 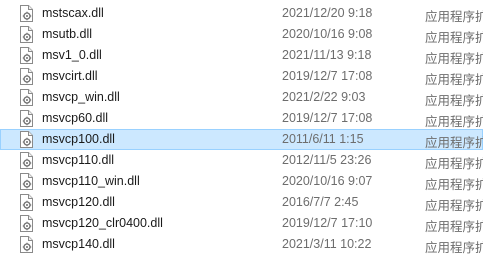 What do you see at coordinates (241, 13) in the screenshot?
I see `file-row: mstscax.dll 2021/12/20 9:18 应用程序扩` at bounding box center [241, 13].